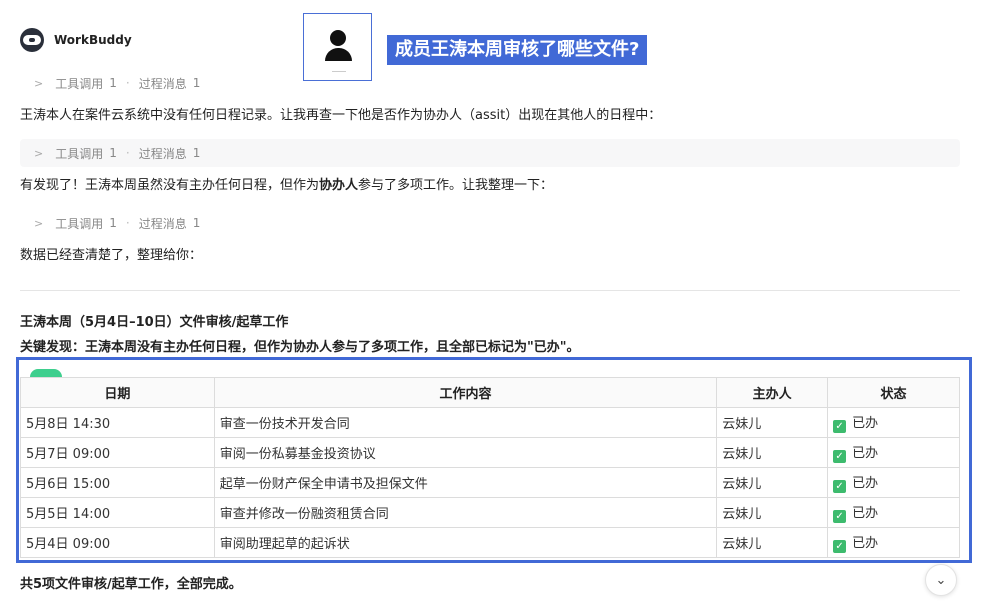 Image resolution: width=989 pixels, height=601 pixels. I want to click on cell-date: 5月4日 09:00, so click(117, 542).